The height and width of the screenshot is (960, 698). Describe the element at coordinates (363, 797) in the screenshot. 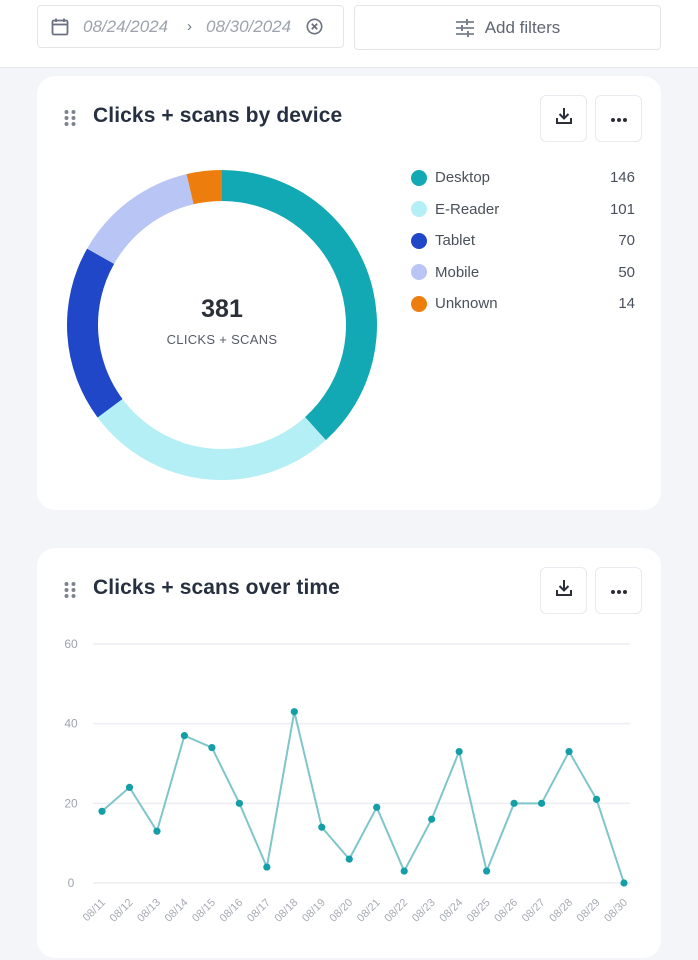

I see `series-line` at that location.